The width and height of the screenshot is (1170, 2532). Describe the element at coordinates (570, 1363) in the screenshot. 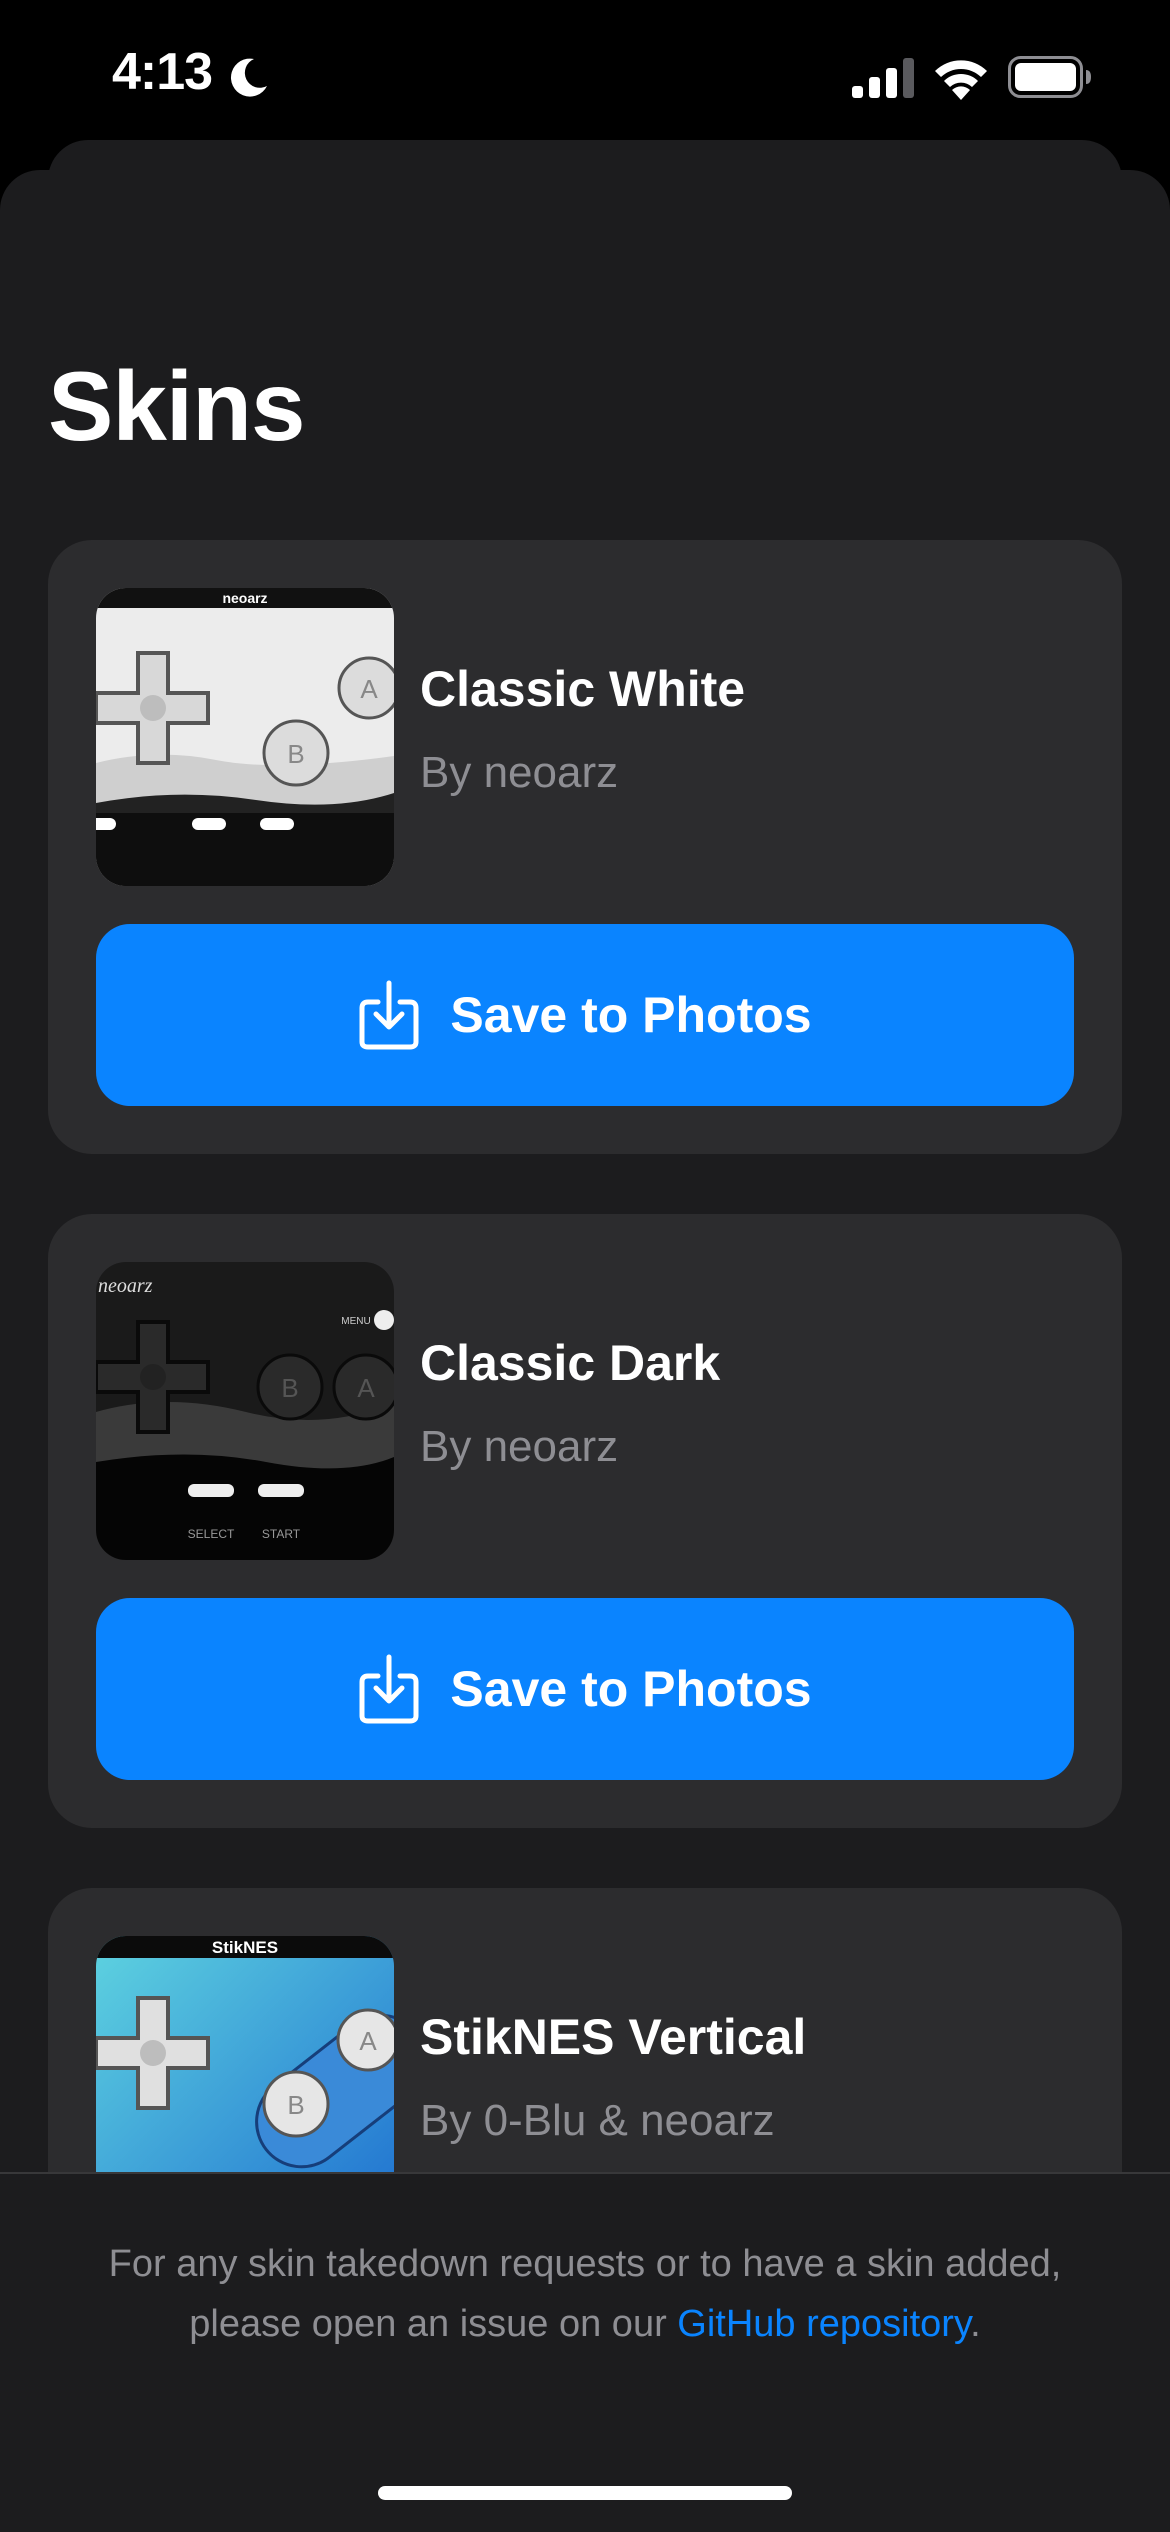

I see `skin-name: Classic Dark` at that location.